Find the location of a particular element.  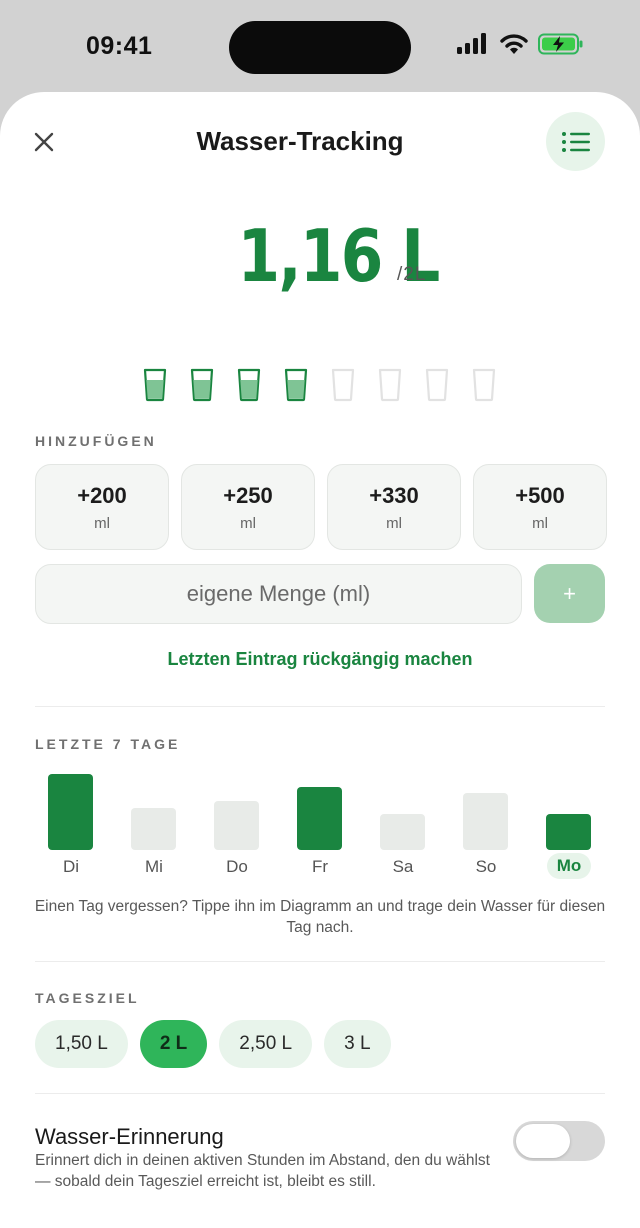

undo-last-entry-link: Letzten Eintrag rückgängig machen is located at coordinates (320, 659).